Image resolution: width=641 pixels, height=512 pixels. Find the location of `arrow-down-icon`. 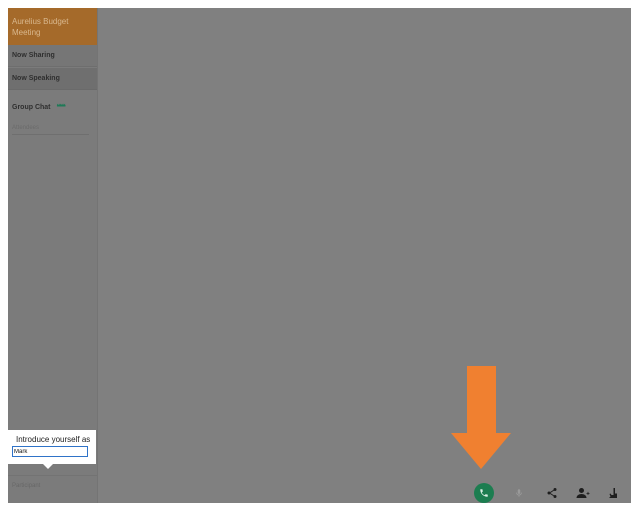

arrow-down-icon is located at coordinates (481, 417).